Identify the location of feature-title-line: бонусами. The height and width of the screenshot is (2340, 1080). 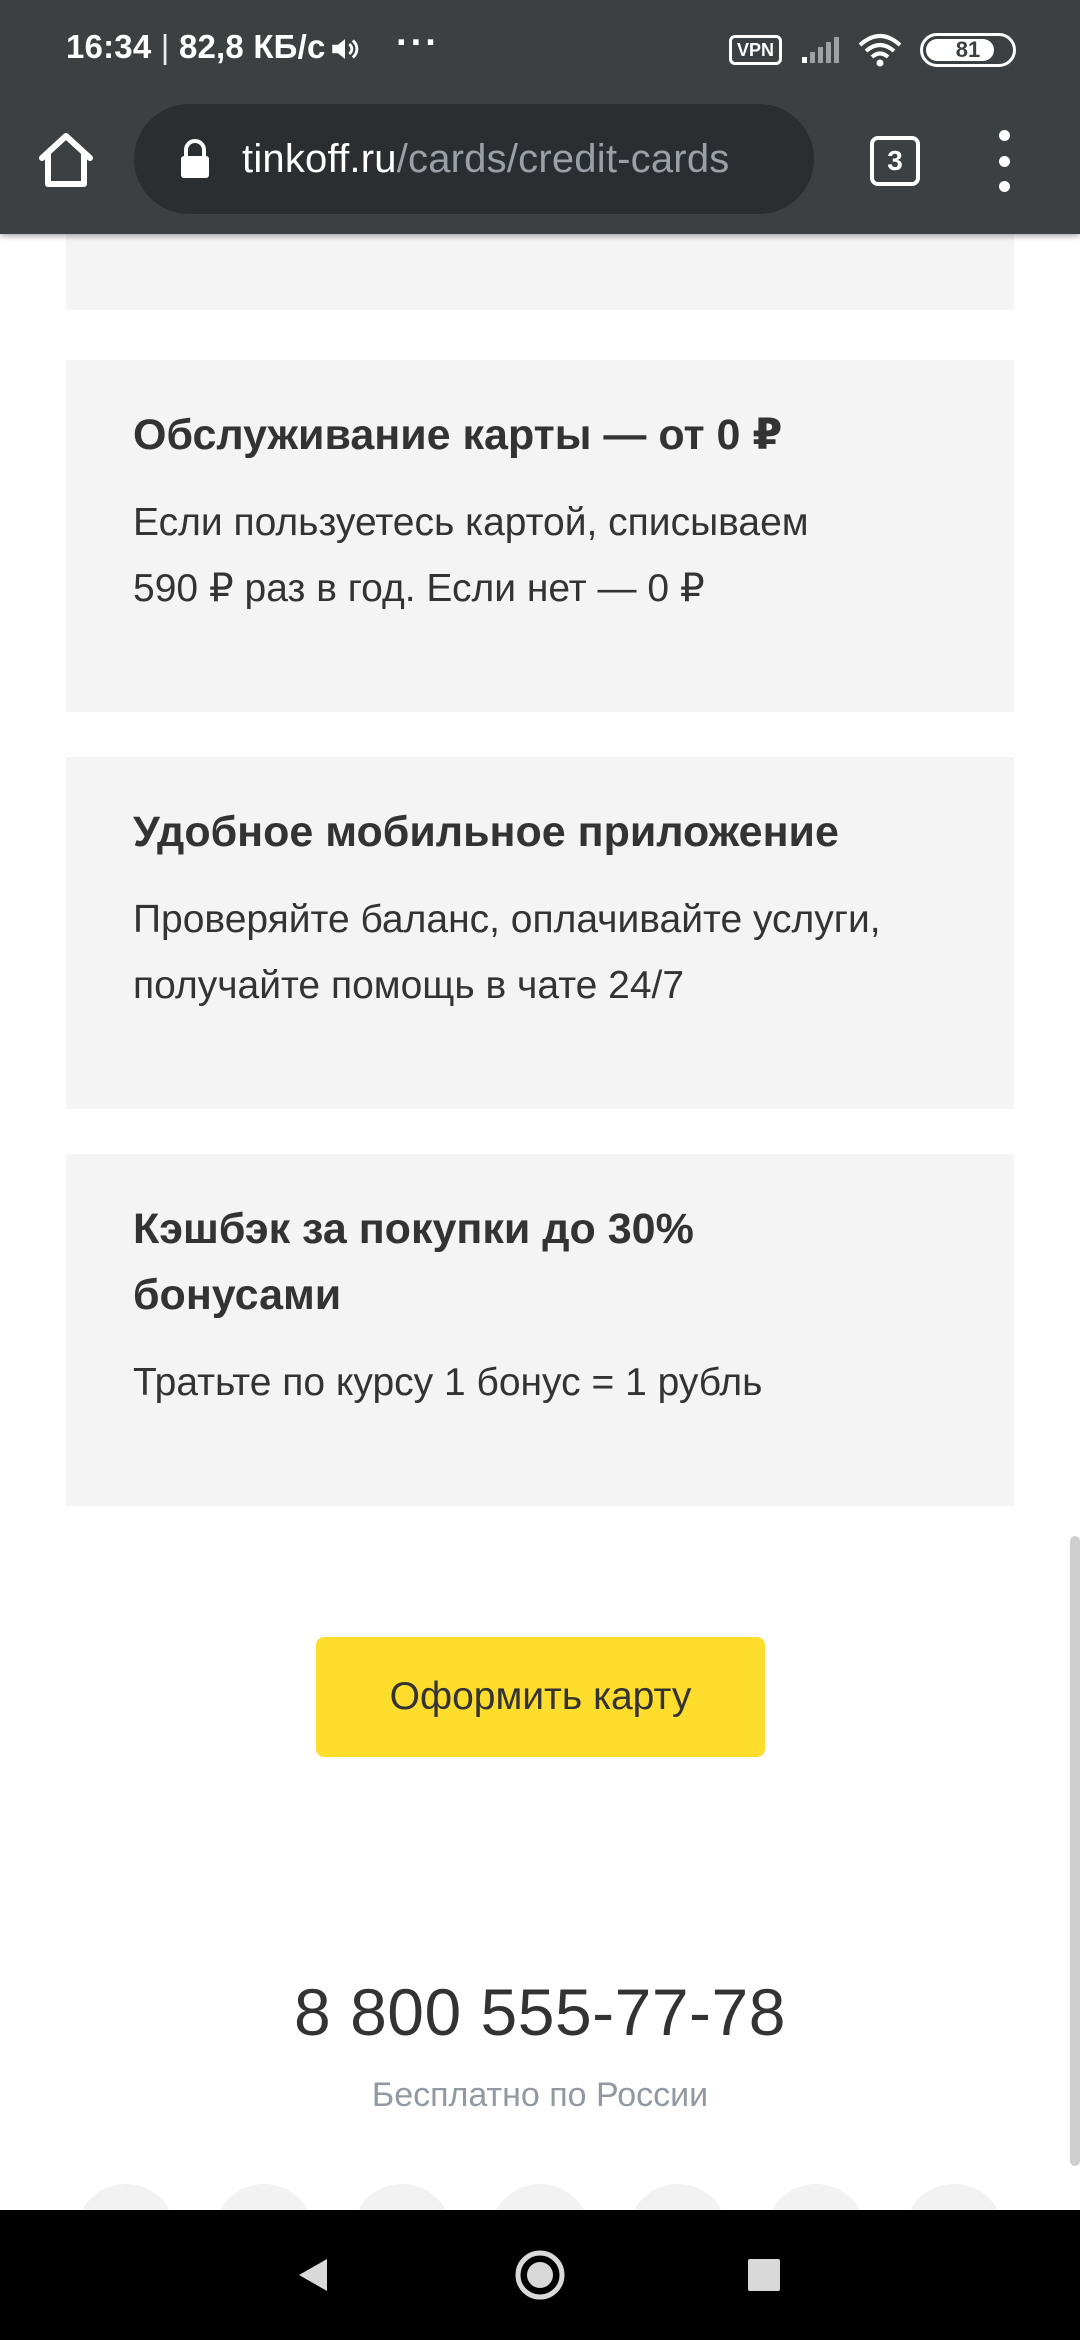
(237, 1295).